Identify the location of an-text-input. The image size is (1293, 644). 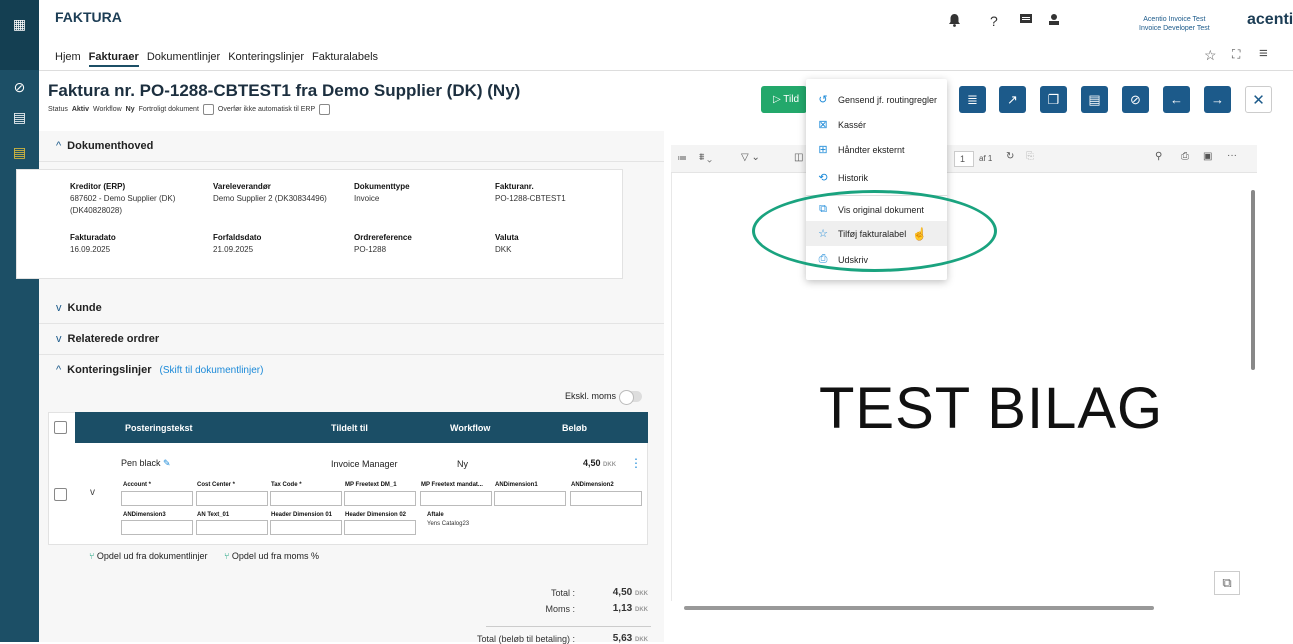
(232, 527).